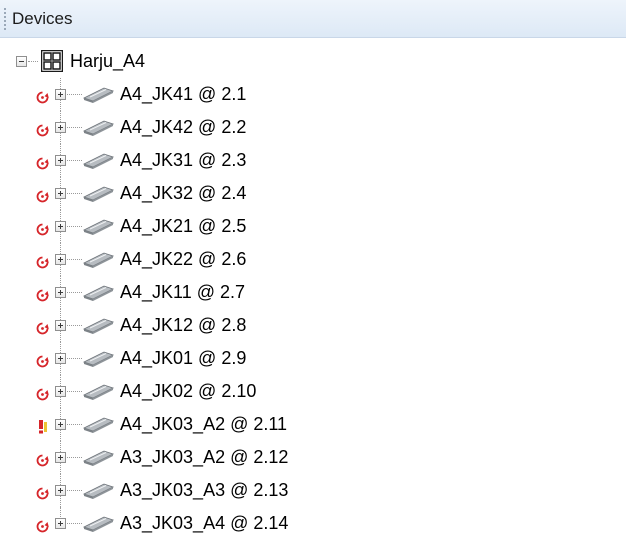 This screenshot has width=626, height=550. Describe the element at coordinates (313, 226) in the screenshot. I see `device-row: A4_JK21 @ 2.5` at that location.